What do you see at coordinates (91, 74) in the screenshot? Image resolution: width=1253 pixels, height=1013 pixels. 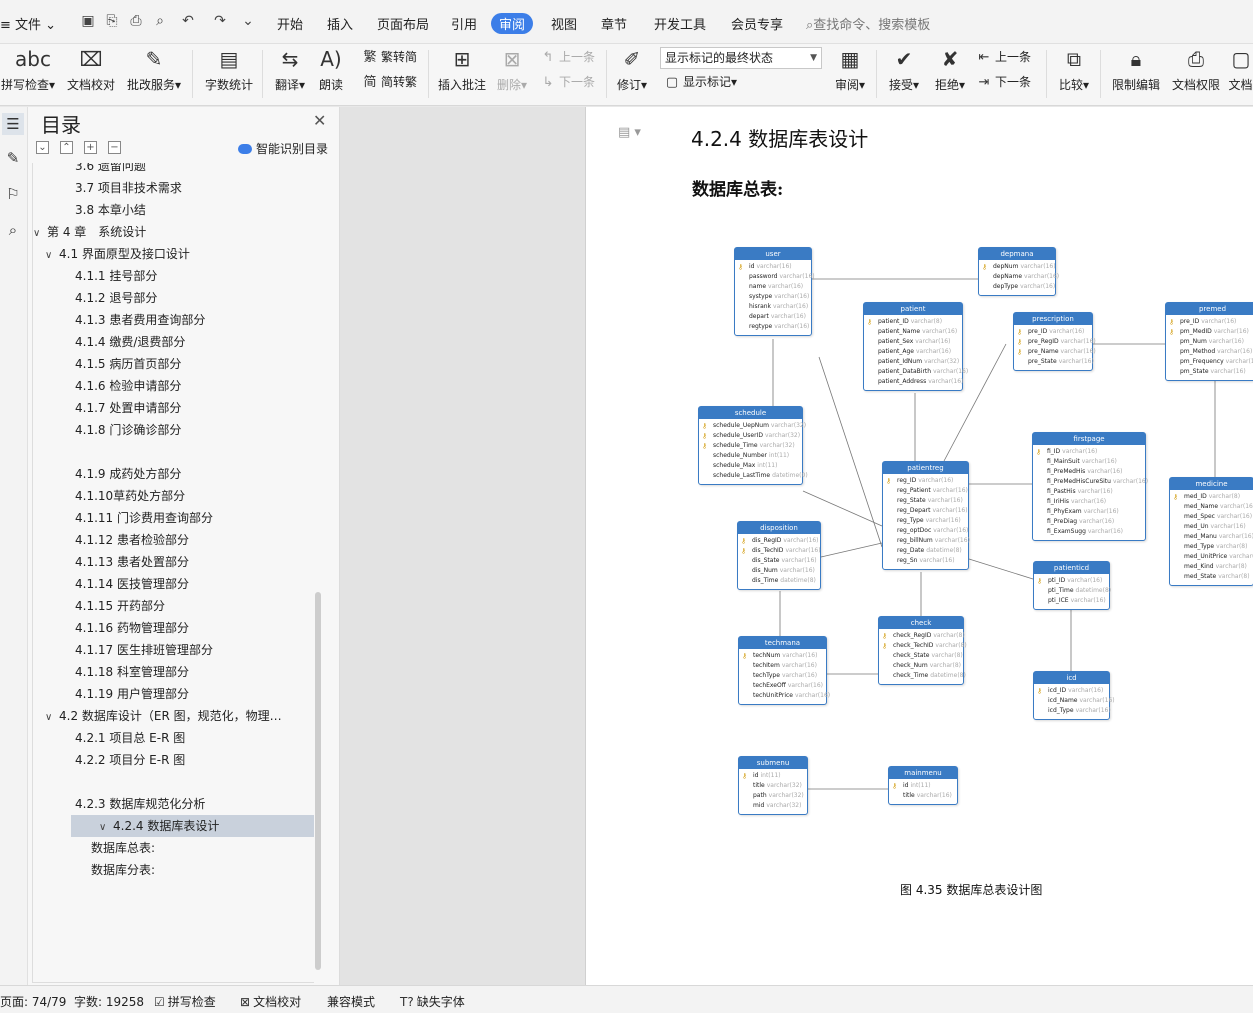 I see `doc-proof-button: ⌧ 文档校对` at bounding box center [91, 74].